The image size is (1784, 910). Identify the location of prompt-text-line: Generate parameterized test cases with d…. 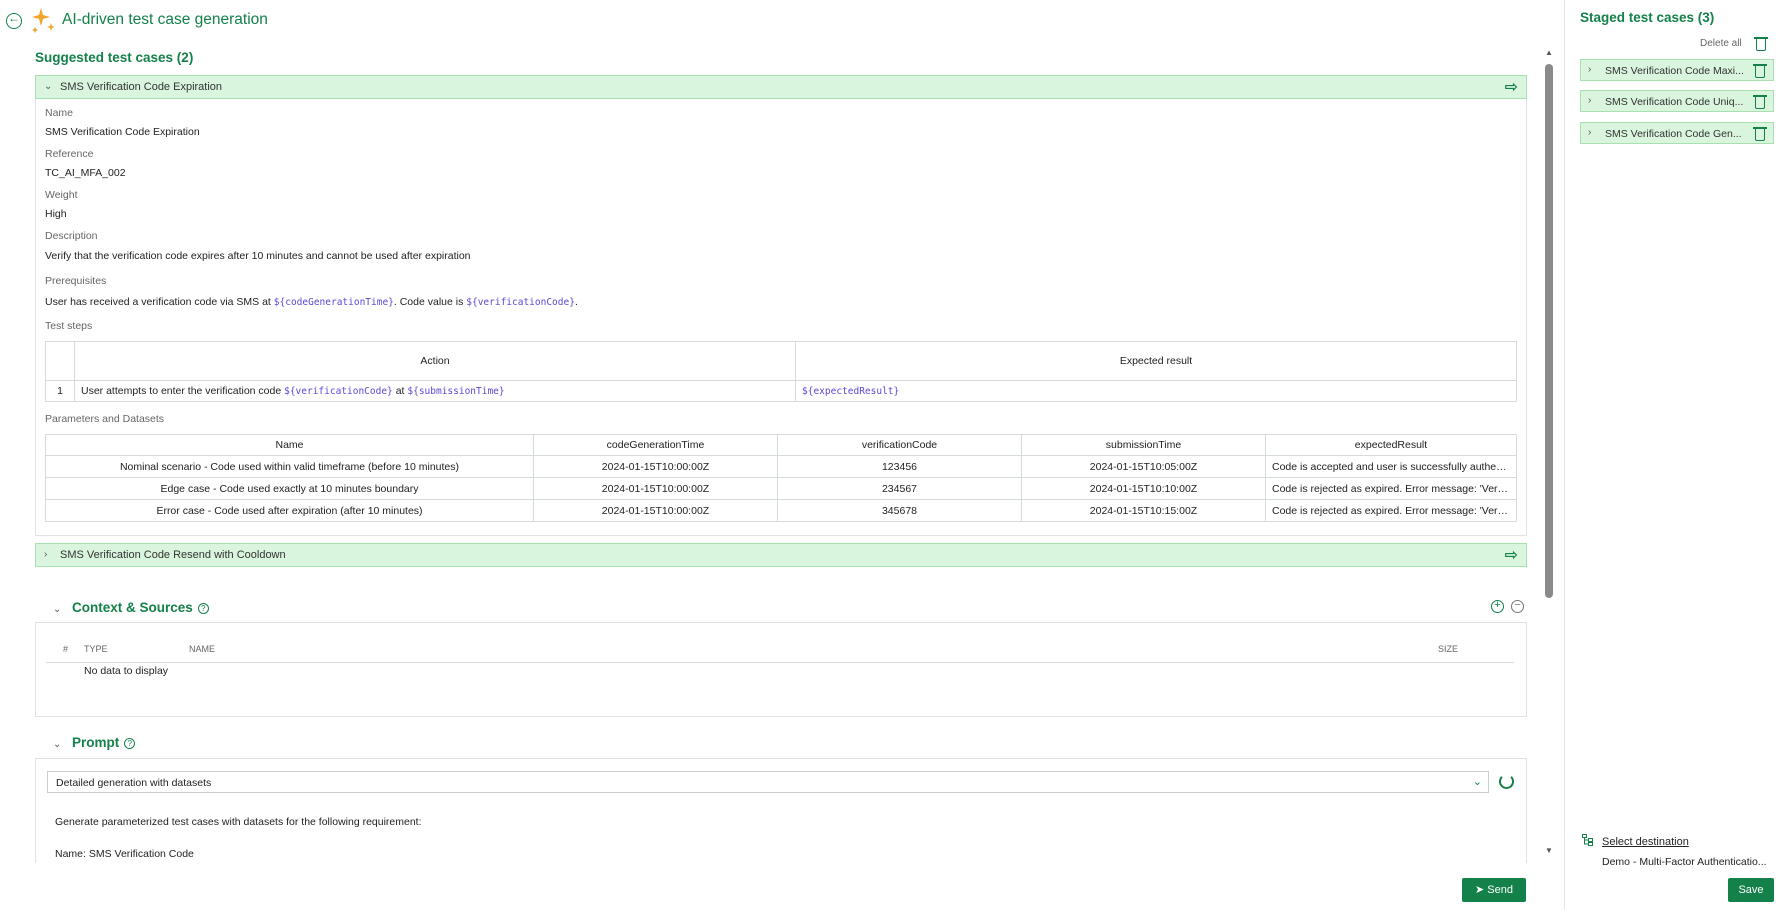
(238, 822).